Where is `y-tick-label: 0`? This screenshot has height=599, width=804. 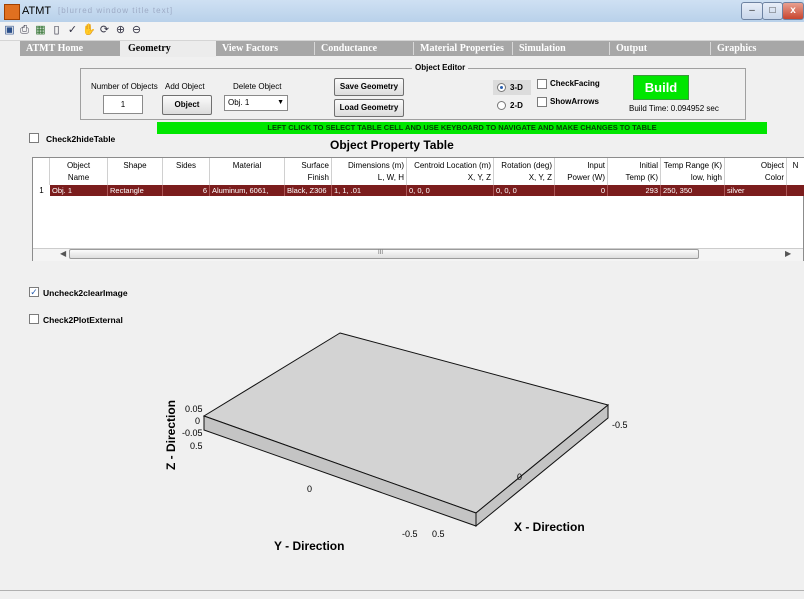
y-tick-label: 0 is located at coordinates (310, 489).